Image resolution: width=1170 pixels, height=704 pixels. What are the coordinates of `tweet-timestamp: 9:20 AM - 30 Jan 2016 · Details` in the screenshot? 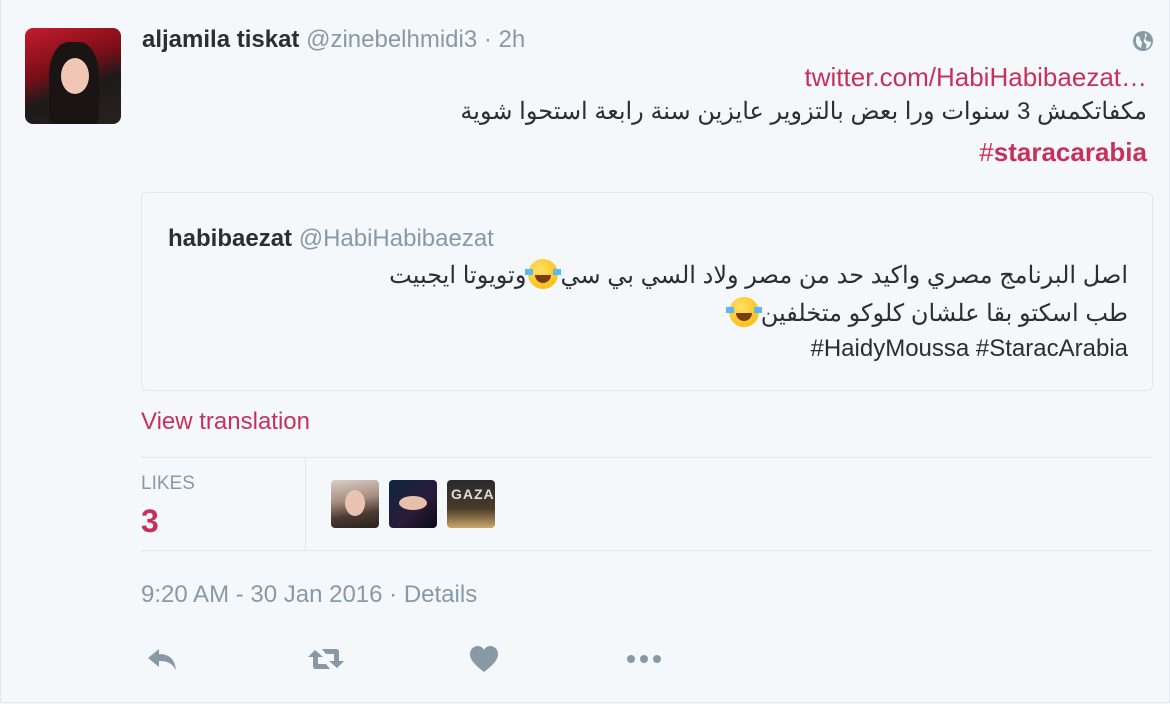 It's located at (309, 595).